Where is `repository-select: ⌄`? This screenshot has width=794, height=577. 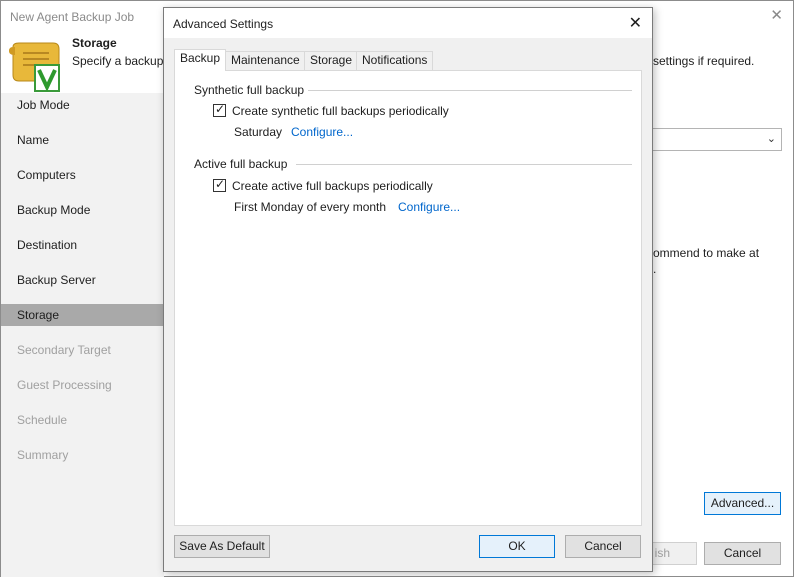
repository-select: ⌄ is located at coordinates (716, 139).